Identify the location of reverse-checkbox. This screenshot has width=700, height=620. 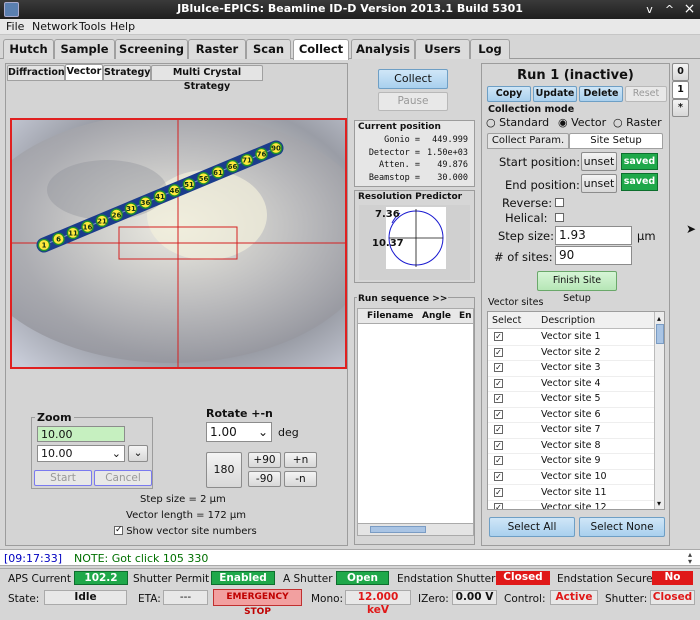
(559, 202).